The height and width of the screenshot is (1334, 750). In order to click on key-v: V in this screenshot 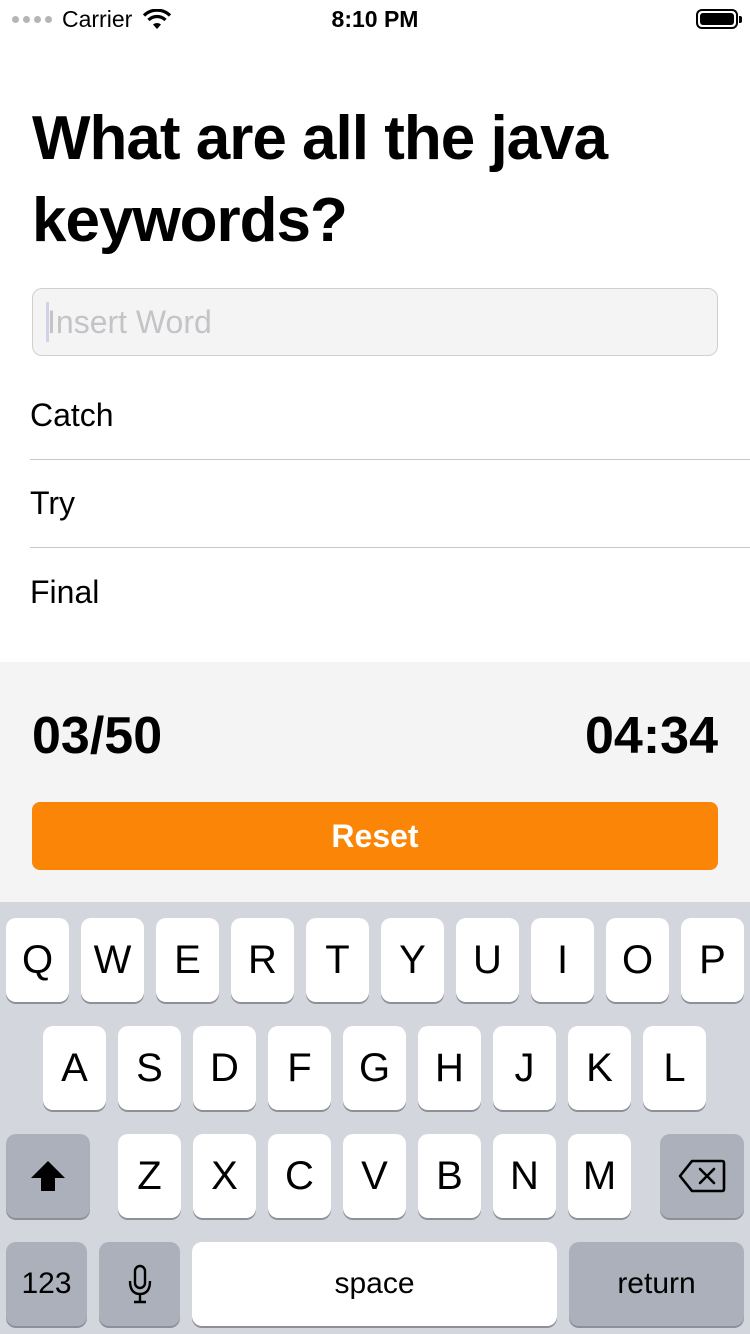, I will do `click(374, 1176)`.